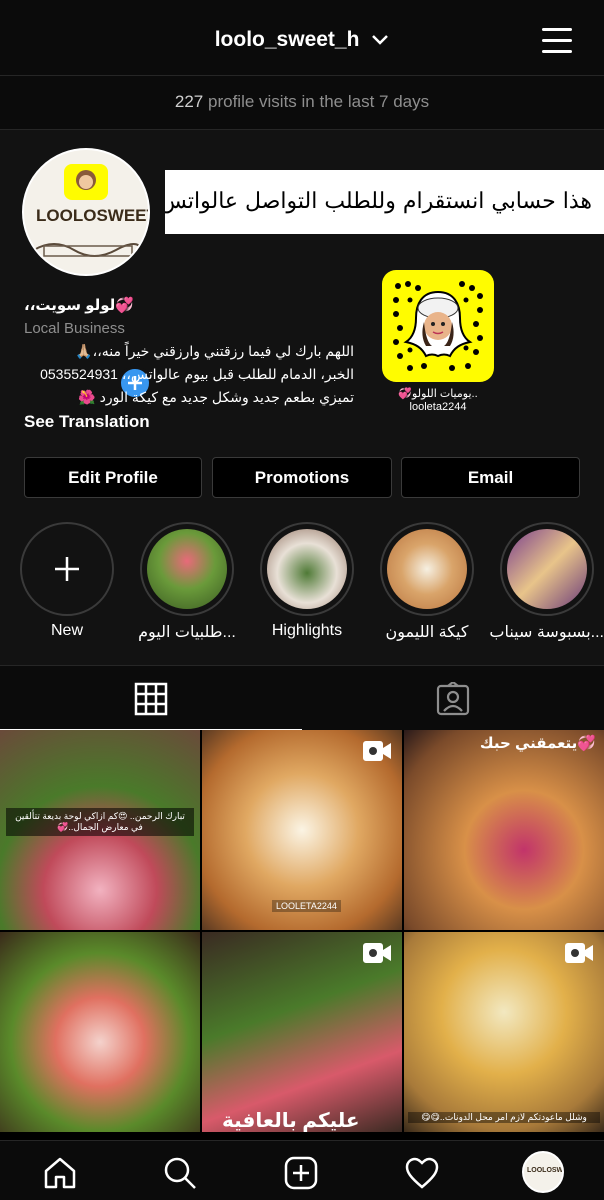  I want to click on profile-visits-banner: 227 profile visits in the last 7 days, so click(302, 103).